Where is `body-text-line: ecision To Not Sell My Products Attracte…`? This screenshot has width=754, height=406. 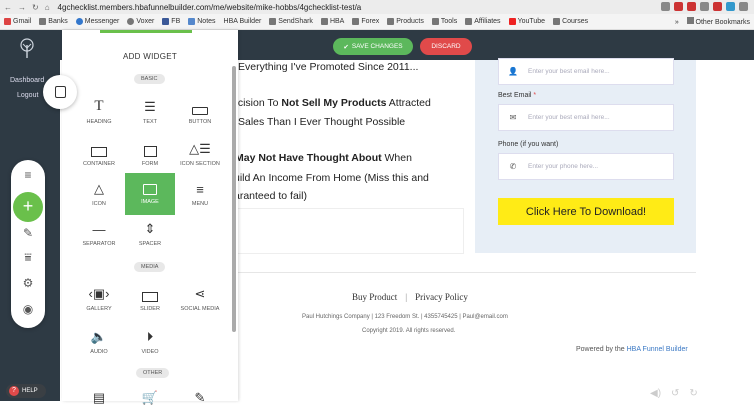
body-text-line: ecision To Not Sell My Products Attracte… is located at coordinates (331, 103).